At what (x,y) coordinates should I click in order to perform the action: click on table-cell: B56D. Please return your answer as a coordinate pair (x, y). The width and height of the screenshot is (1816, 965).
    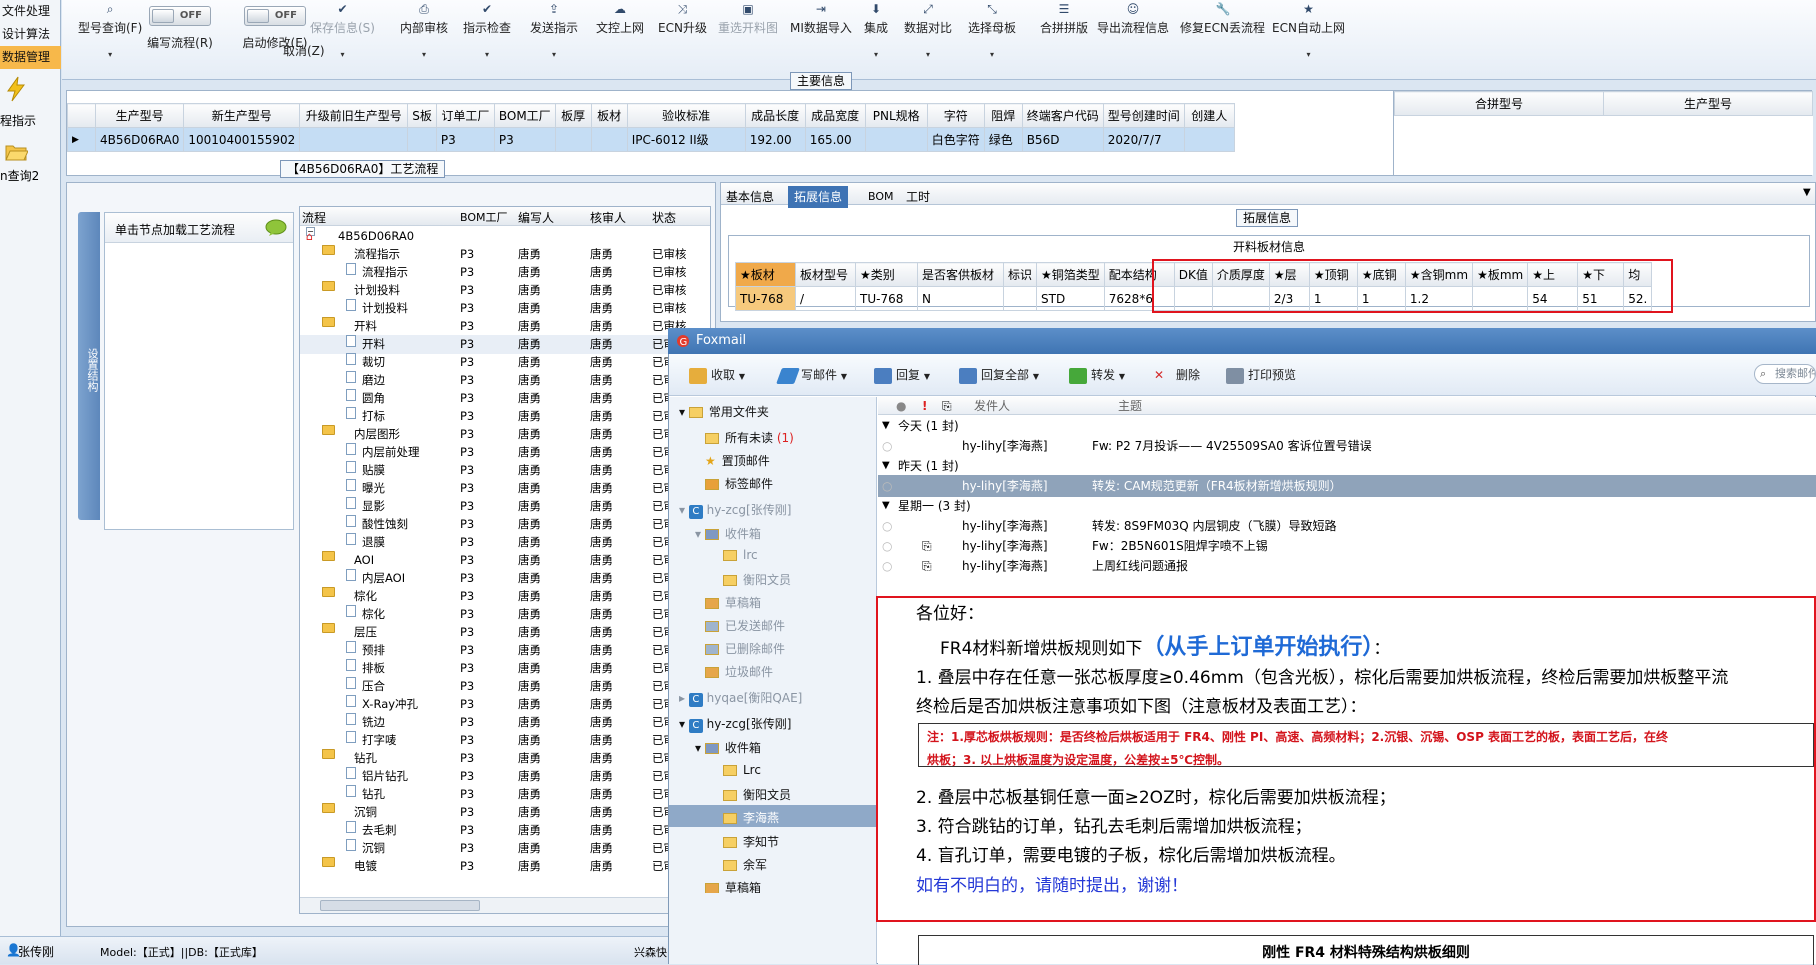
    Looking at the image, I should click on (1062, 139).